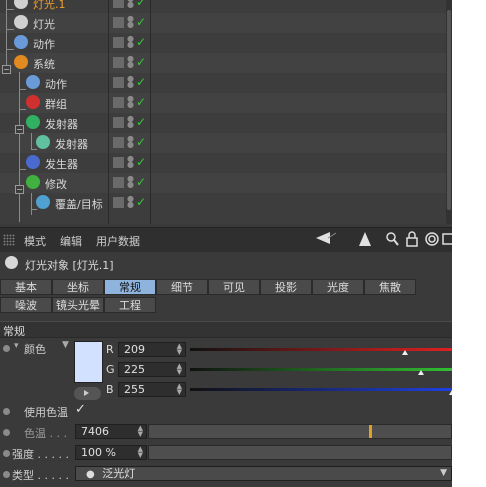 This screenshot has height=487, width=486. Describe the element at coordinates (26, 287) in the screenshot. I see `tab: 基本` at that location.